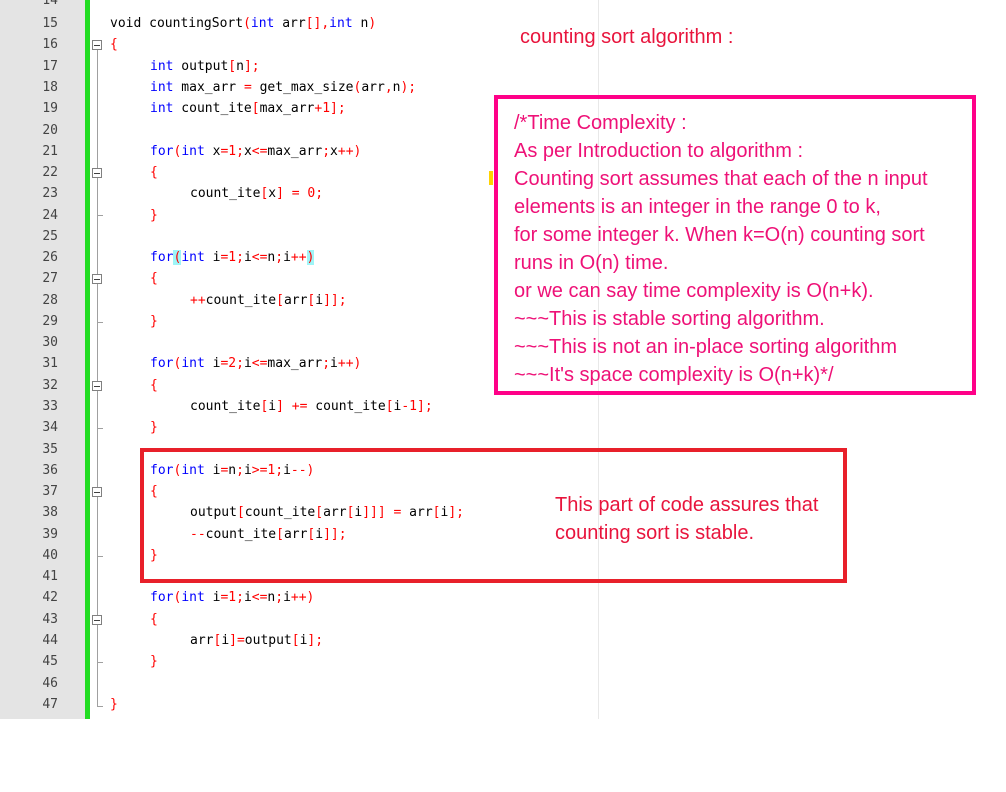  Describe the element at coordinates (50, 193) in the screenshot. I see `line-number: 23` at that location.